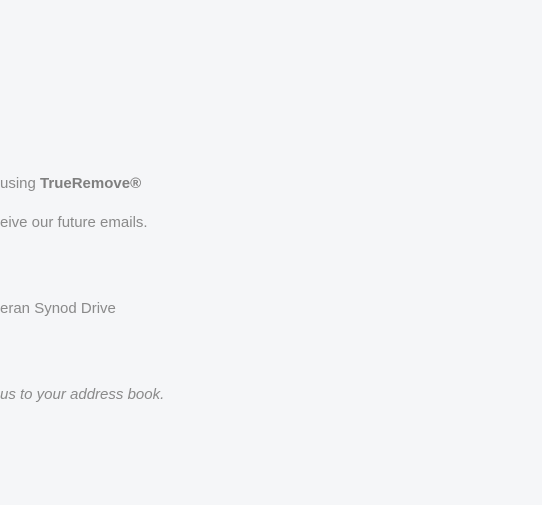  What do you see at coordinates (74, 222) in the screenshot?
I see `future-emails-text: eive our future emails.` at bounding box center [74, 222].